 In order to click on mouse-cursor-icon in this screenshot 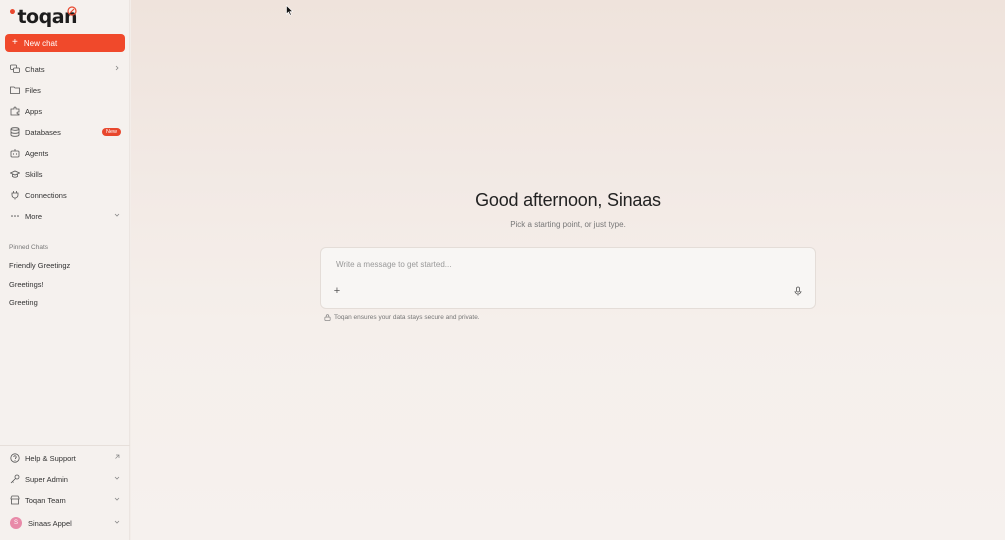, I will do `click(290, 10)`.